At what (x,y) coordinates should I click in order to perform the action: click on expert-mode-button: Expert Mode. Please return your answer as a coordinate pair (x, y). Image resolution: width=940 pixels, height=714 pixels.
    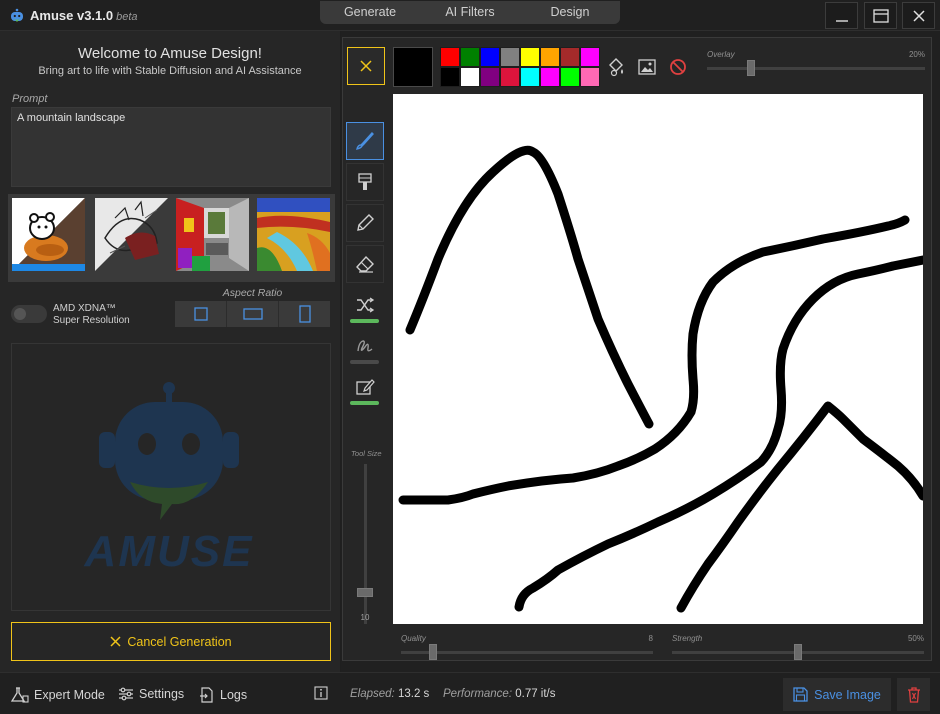
    Looking at the image, I should click on (58, 695).